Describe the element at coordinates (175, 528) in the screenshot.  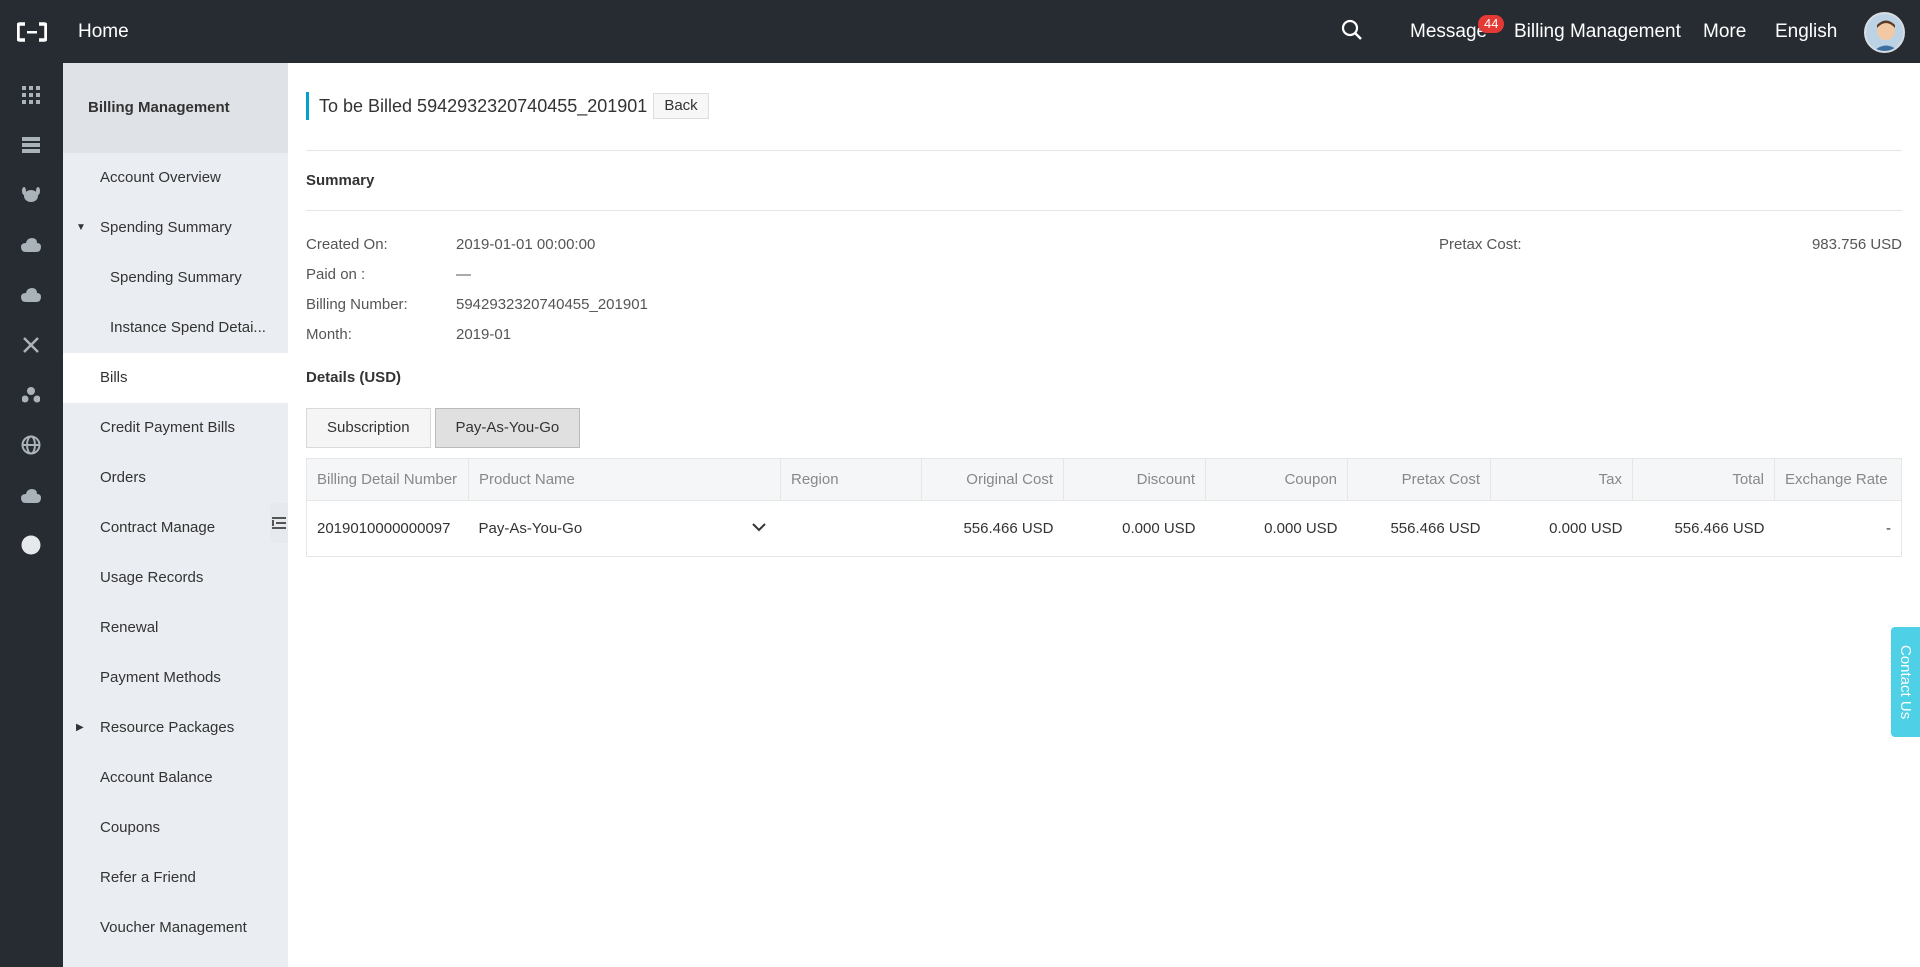
I see `sidebar-item-contract-manage: Contract Manage` at that location.